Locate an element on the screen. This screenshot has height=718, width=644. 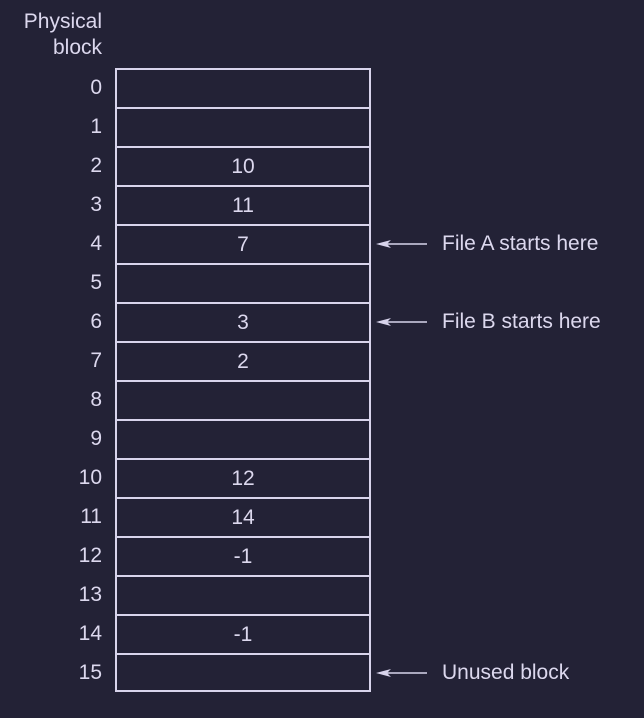
block-index-label: 14 is located at coordinates (90, 633).